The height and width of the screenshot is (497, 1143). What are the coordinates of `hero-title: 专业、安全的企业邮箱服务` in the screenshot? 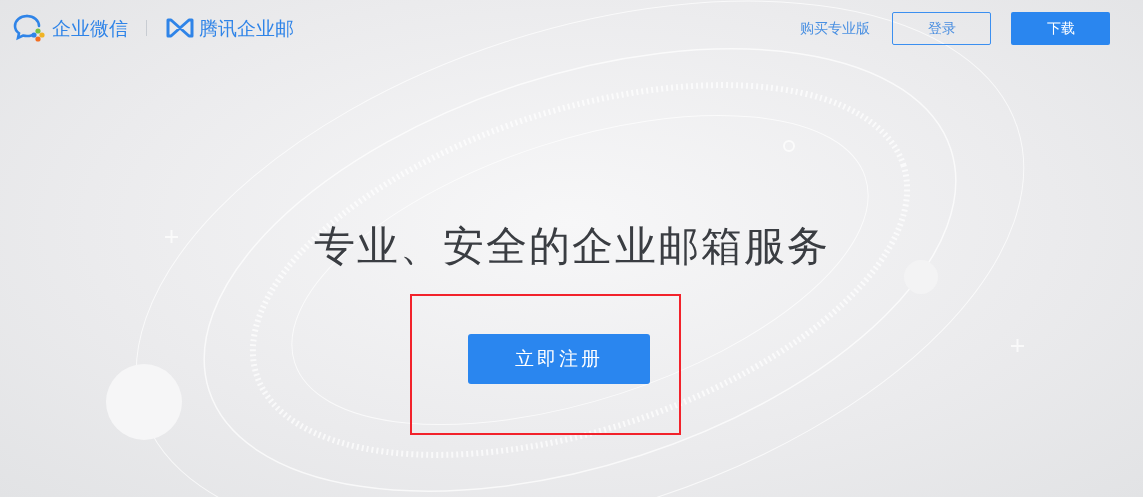 It's located at (571, 246).